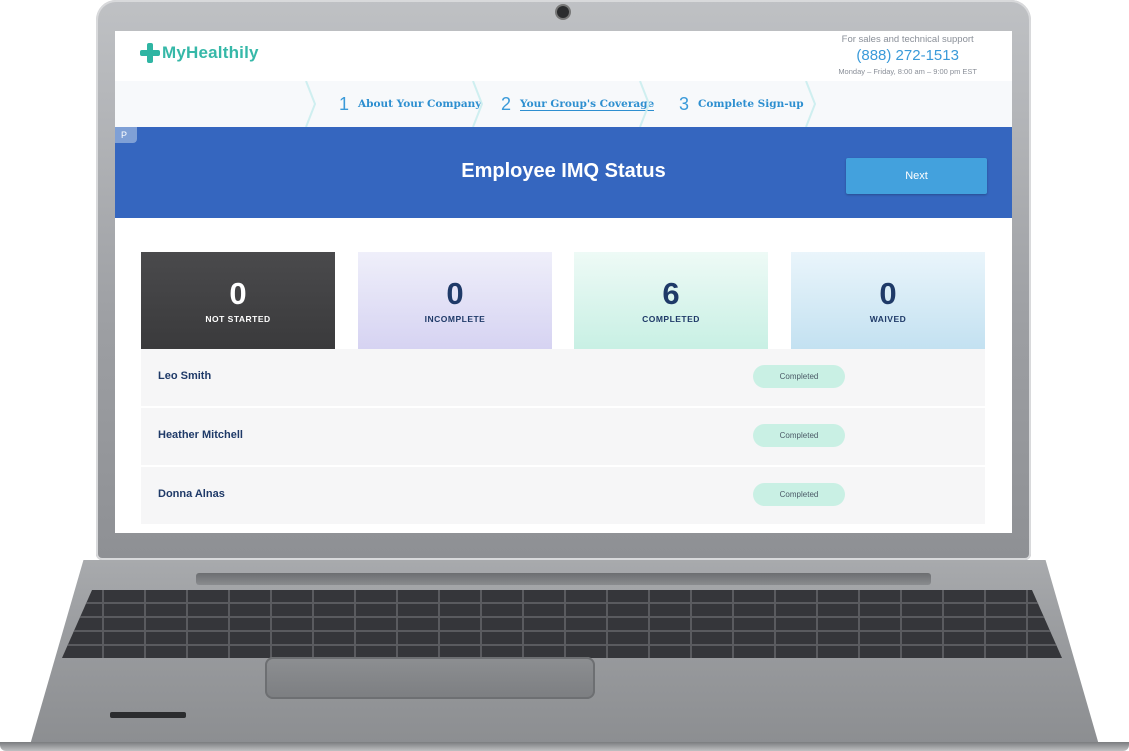  Describe the element at coordinates (420, 104) in the screenshot. I see `step-label: About Your Company` at that location.